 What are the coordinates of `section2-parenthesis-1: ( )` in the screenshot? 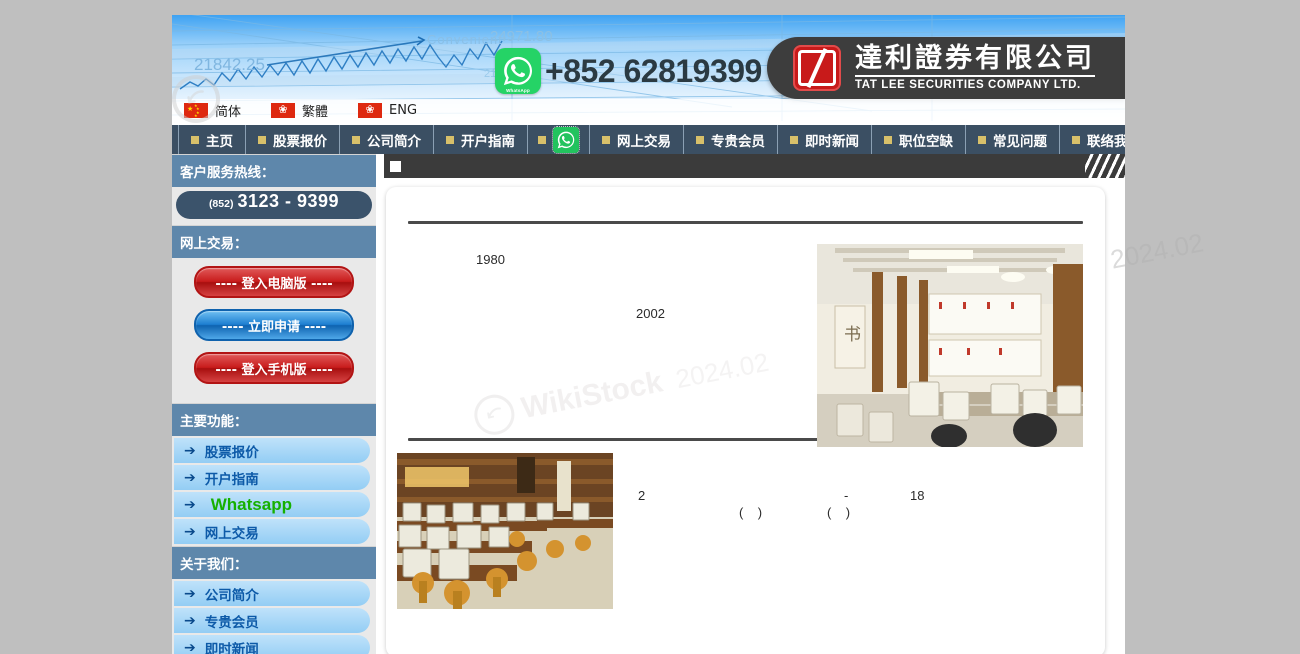 It's located at (751, 512).